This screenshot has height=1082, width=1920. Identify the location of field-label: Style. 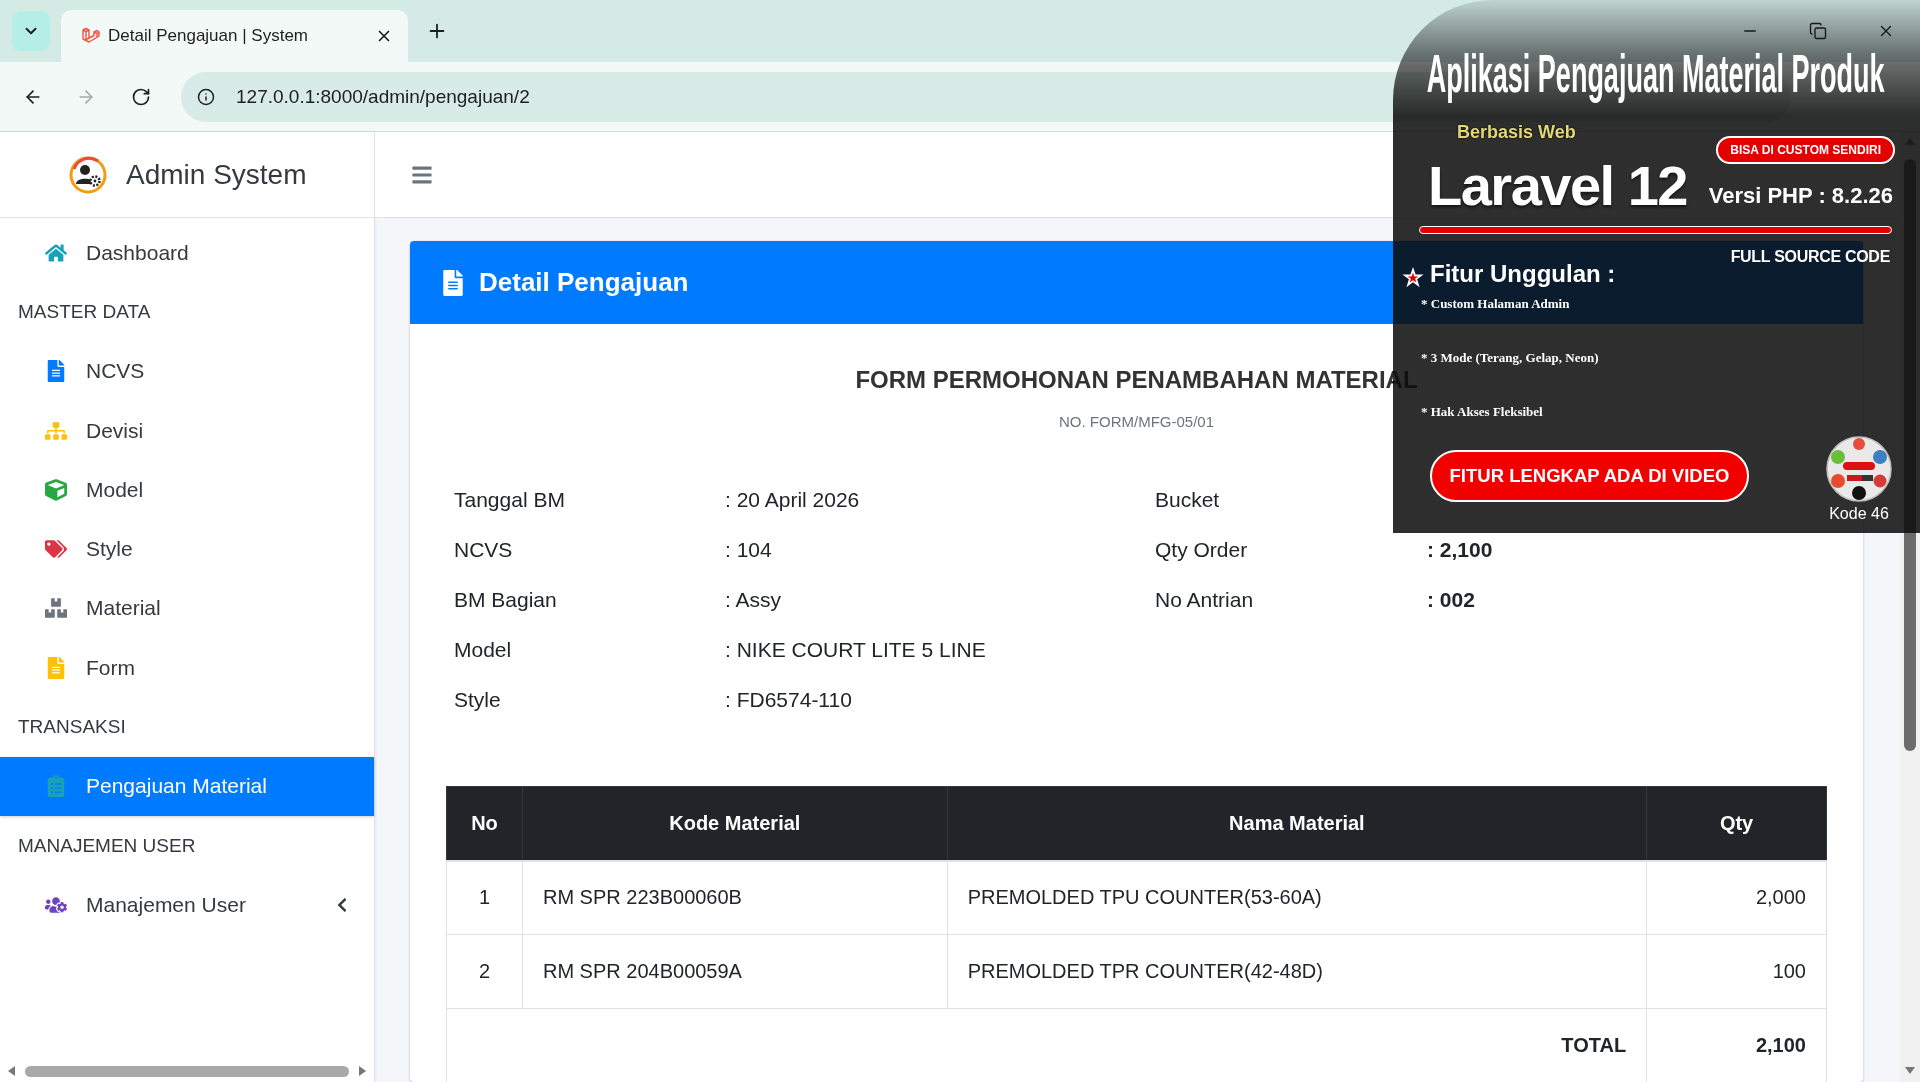
(477, 700).